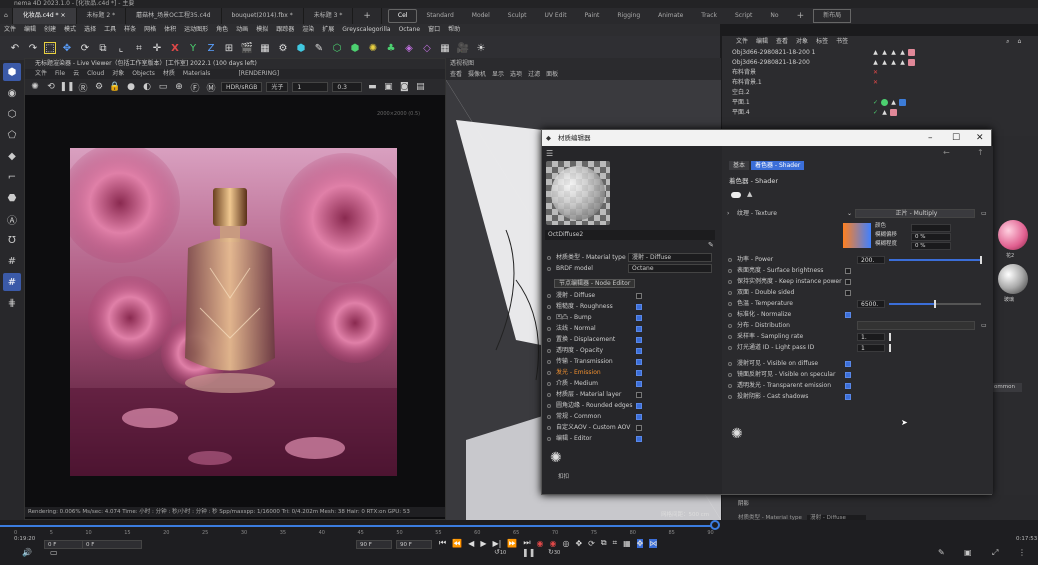 Image resolution: width=1038 pixels, height=565 pixels. Describe the element at coordinates (595, 283) in the screenshot. I see `node-editor-button: 节点编辑器 - Node Editor` at that location.